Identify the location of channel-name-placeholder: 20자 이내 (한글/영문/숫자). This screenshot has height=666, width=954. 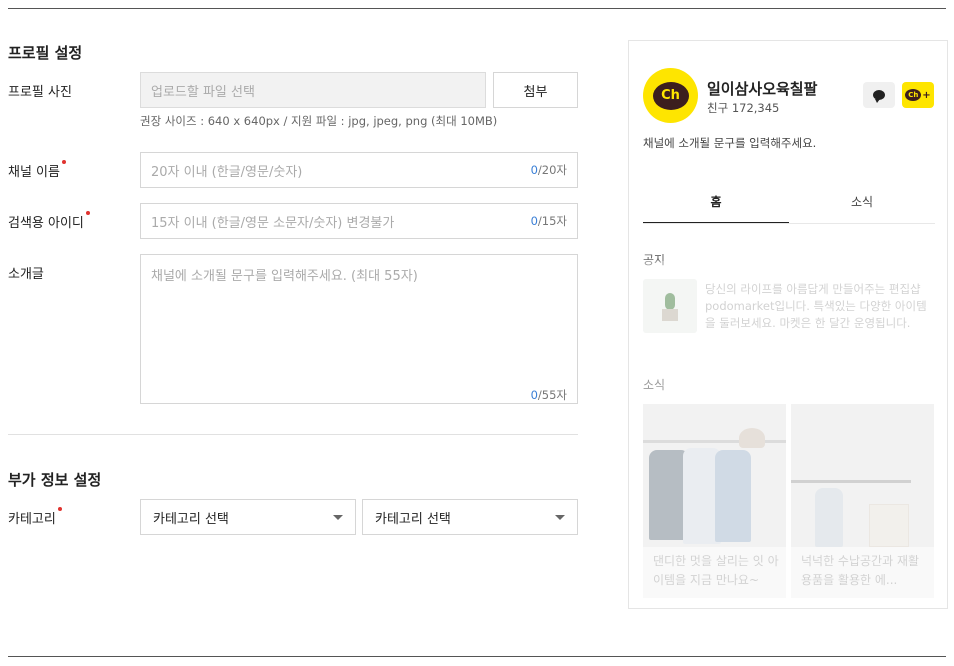
(227, 172).